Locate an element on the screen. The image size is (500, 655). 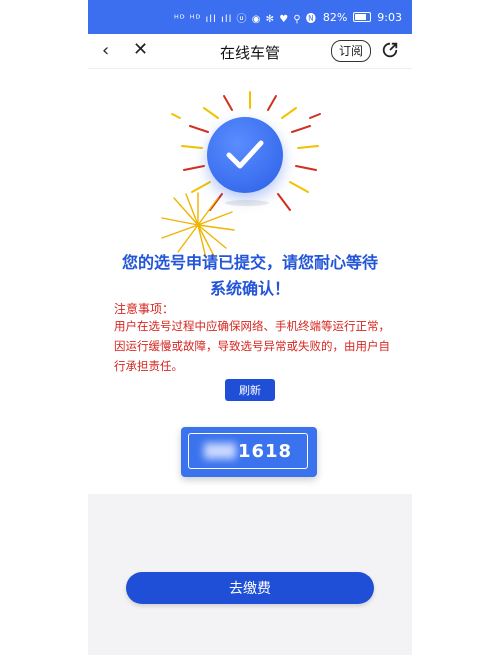
success-check-icon is located at coordinates (245, 155).